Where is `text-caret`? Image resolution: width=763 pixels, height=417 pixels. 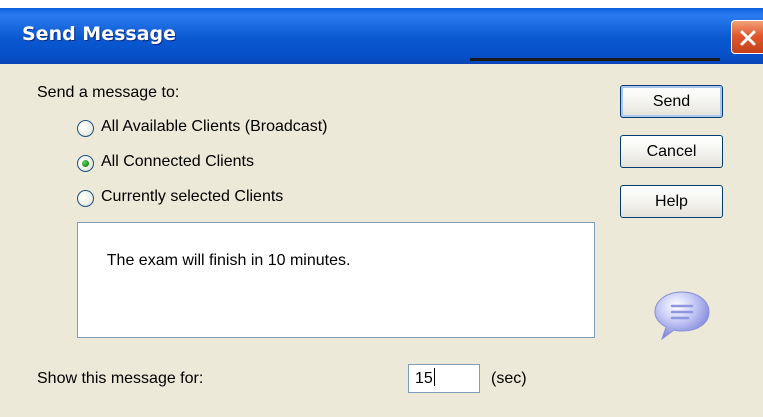
text-caret is located at coordinates (434, 377).